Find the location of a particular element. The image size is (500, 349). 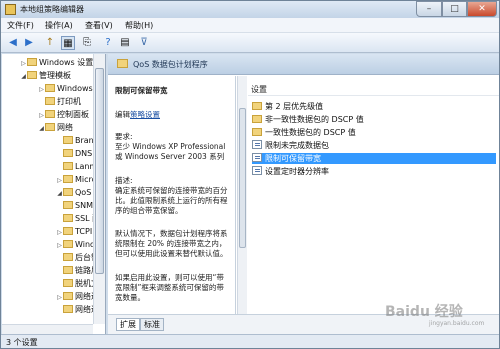

desc-line: 至少 Windows XP Professional is located at coordinates (170, 146).